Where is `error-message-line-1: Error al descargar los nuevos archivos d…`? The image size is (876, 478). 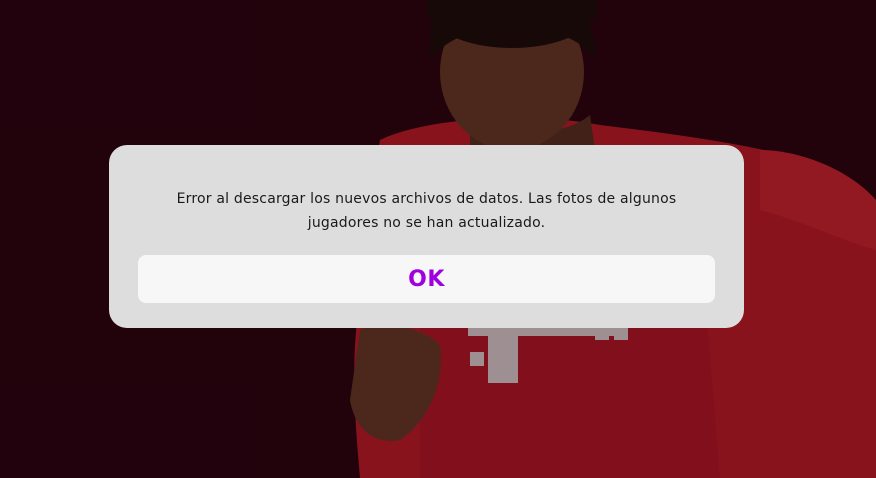 error-message-line-1: Error al descargar los nuevos archivos d… is located at coordinates (426, 199).